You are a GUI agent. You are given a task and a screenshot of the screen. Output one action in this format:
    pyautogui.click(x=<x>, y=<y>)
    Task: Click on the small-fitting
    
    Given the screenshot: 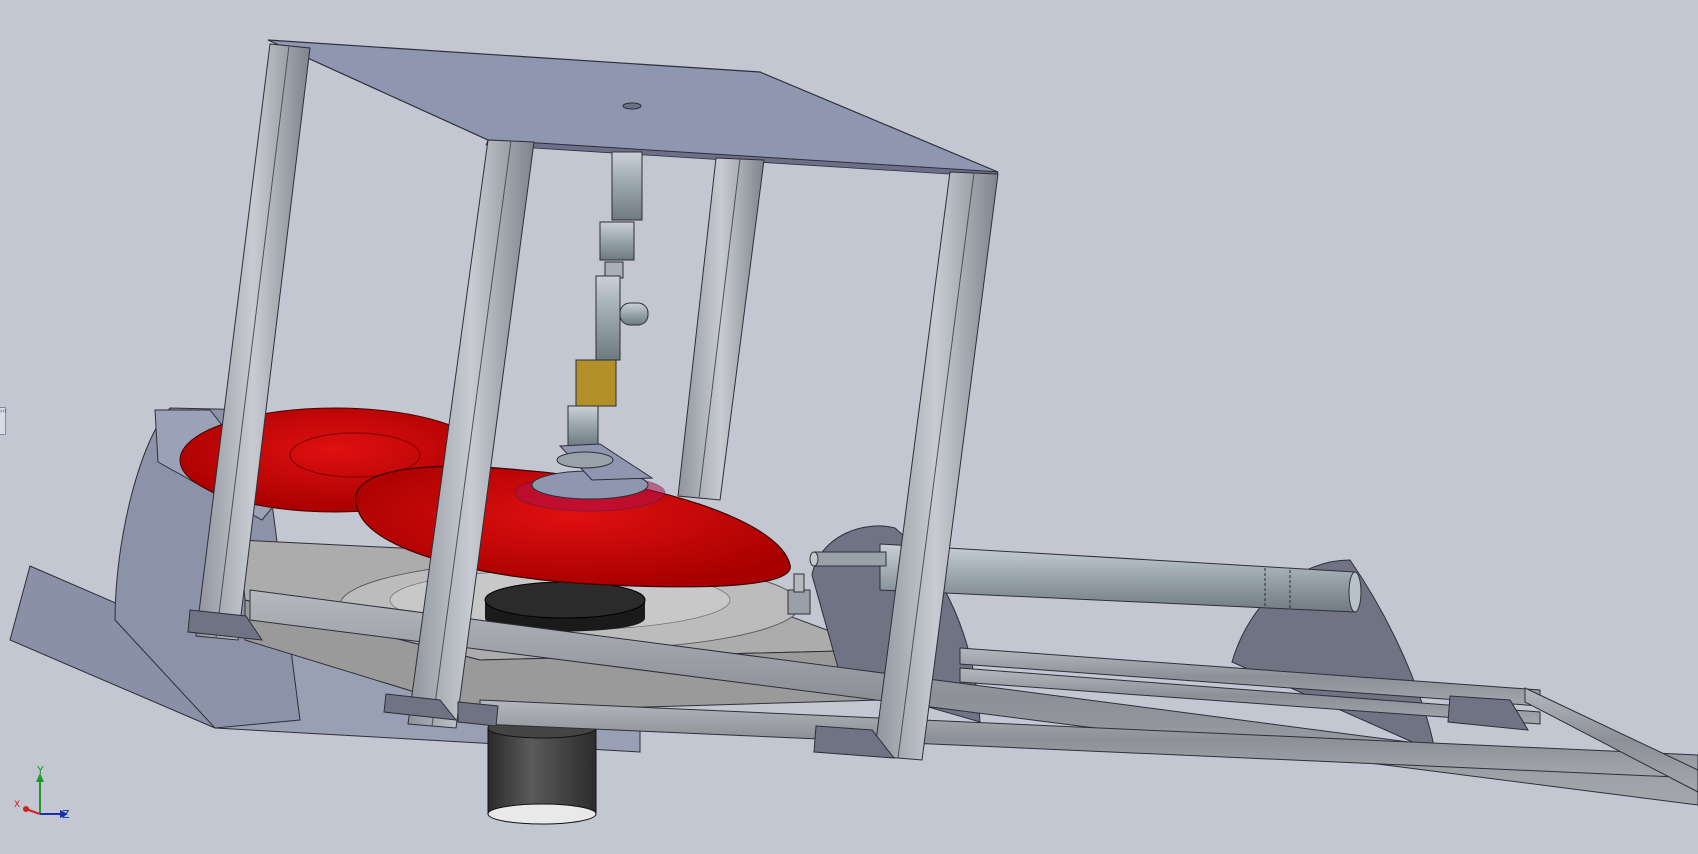 What is the action you would take?
    pyautogui.click(x=799, y=594)
    